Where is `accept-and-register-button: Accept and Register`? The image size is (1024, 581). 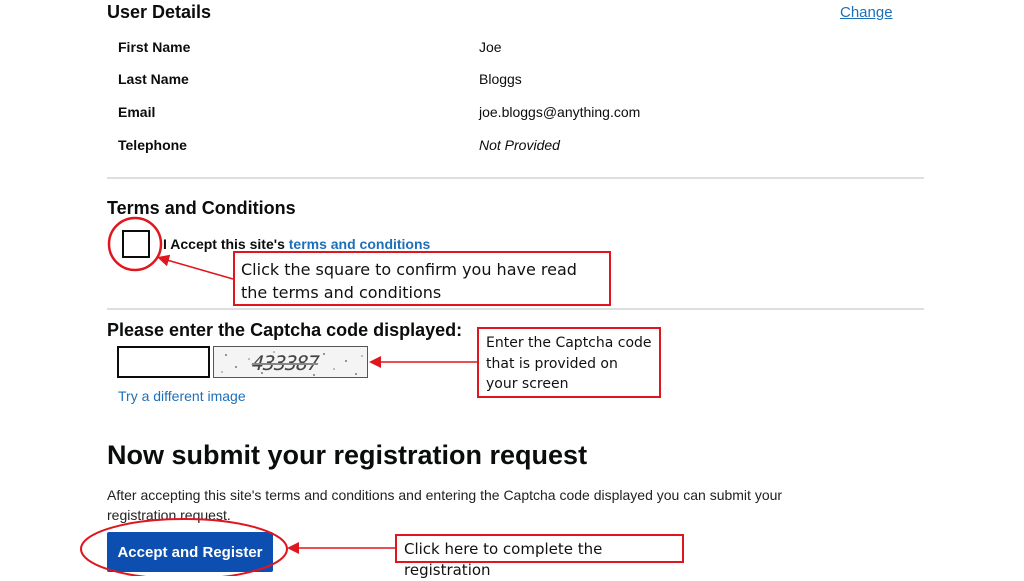
accept-and-register-button: Accept and Register is located at coordinates (190, 552).